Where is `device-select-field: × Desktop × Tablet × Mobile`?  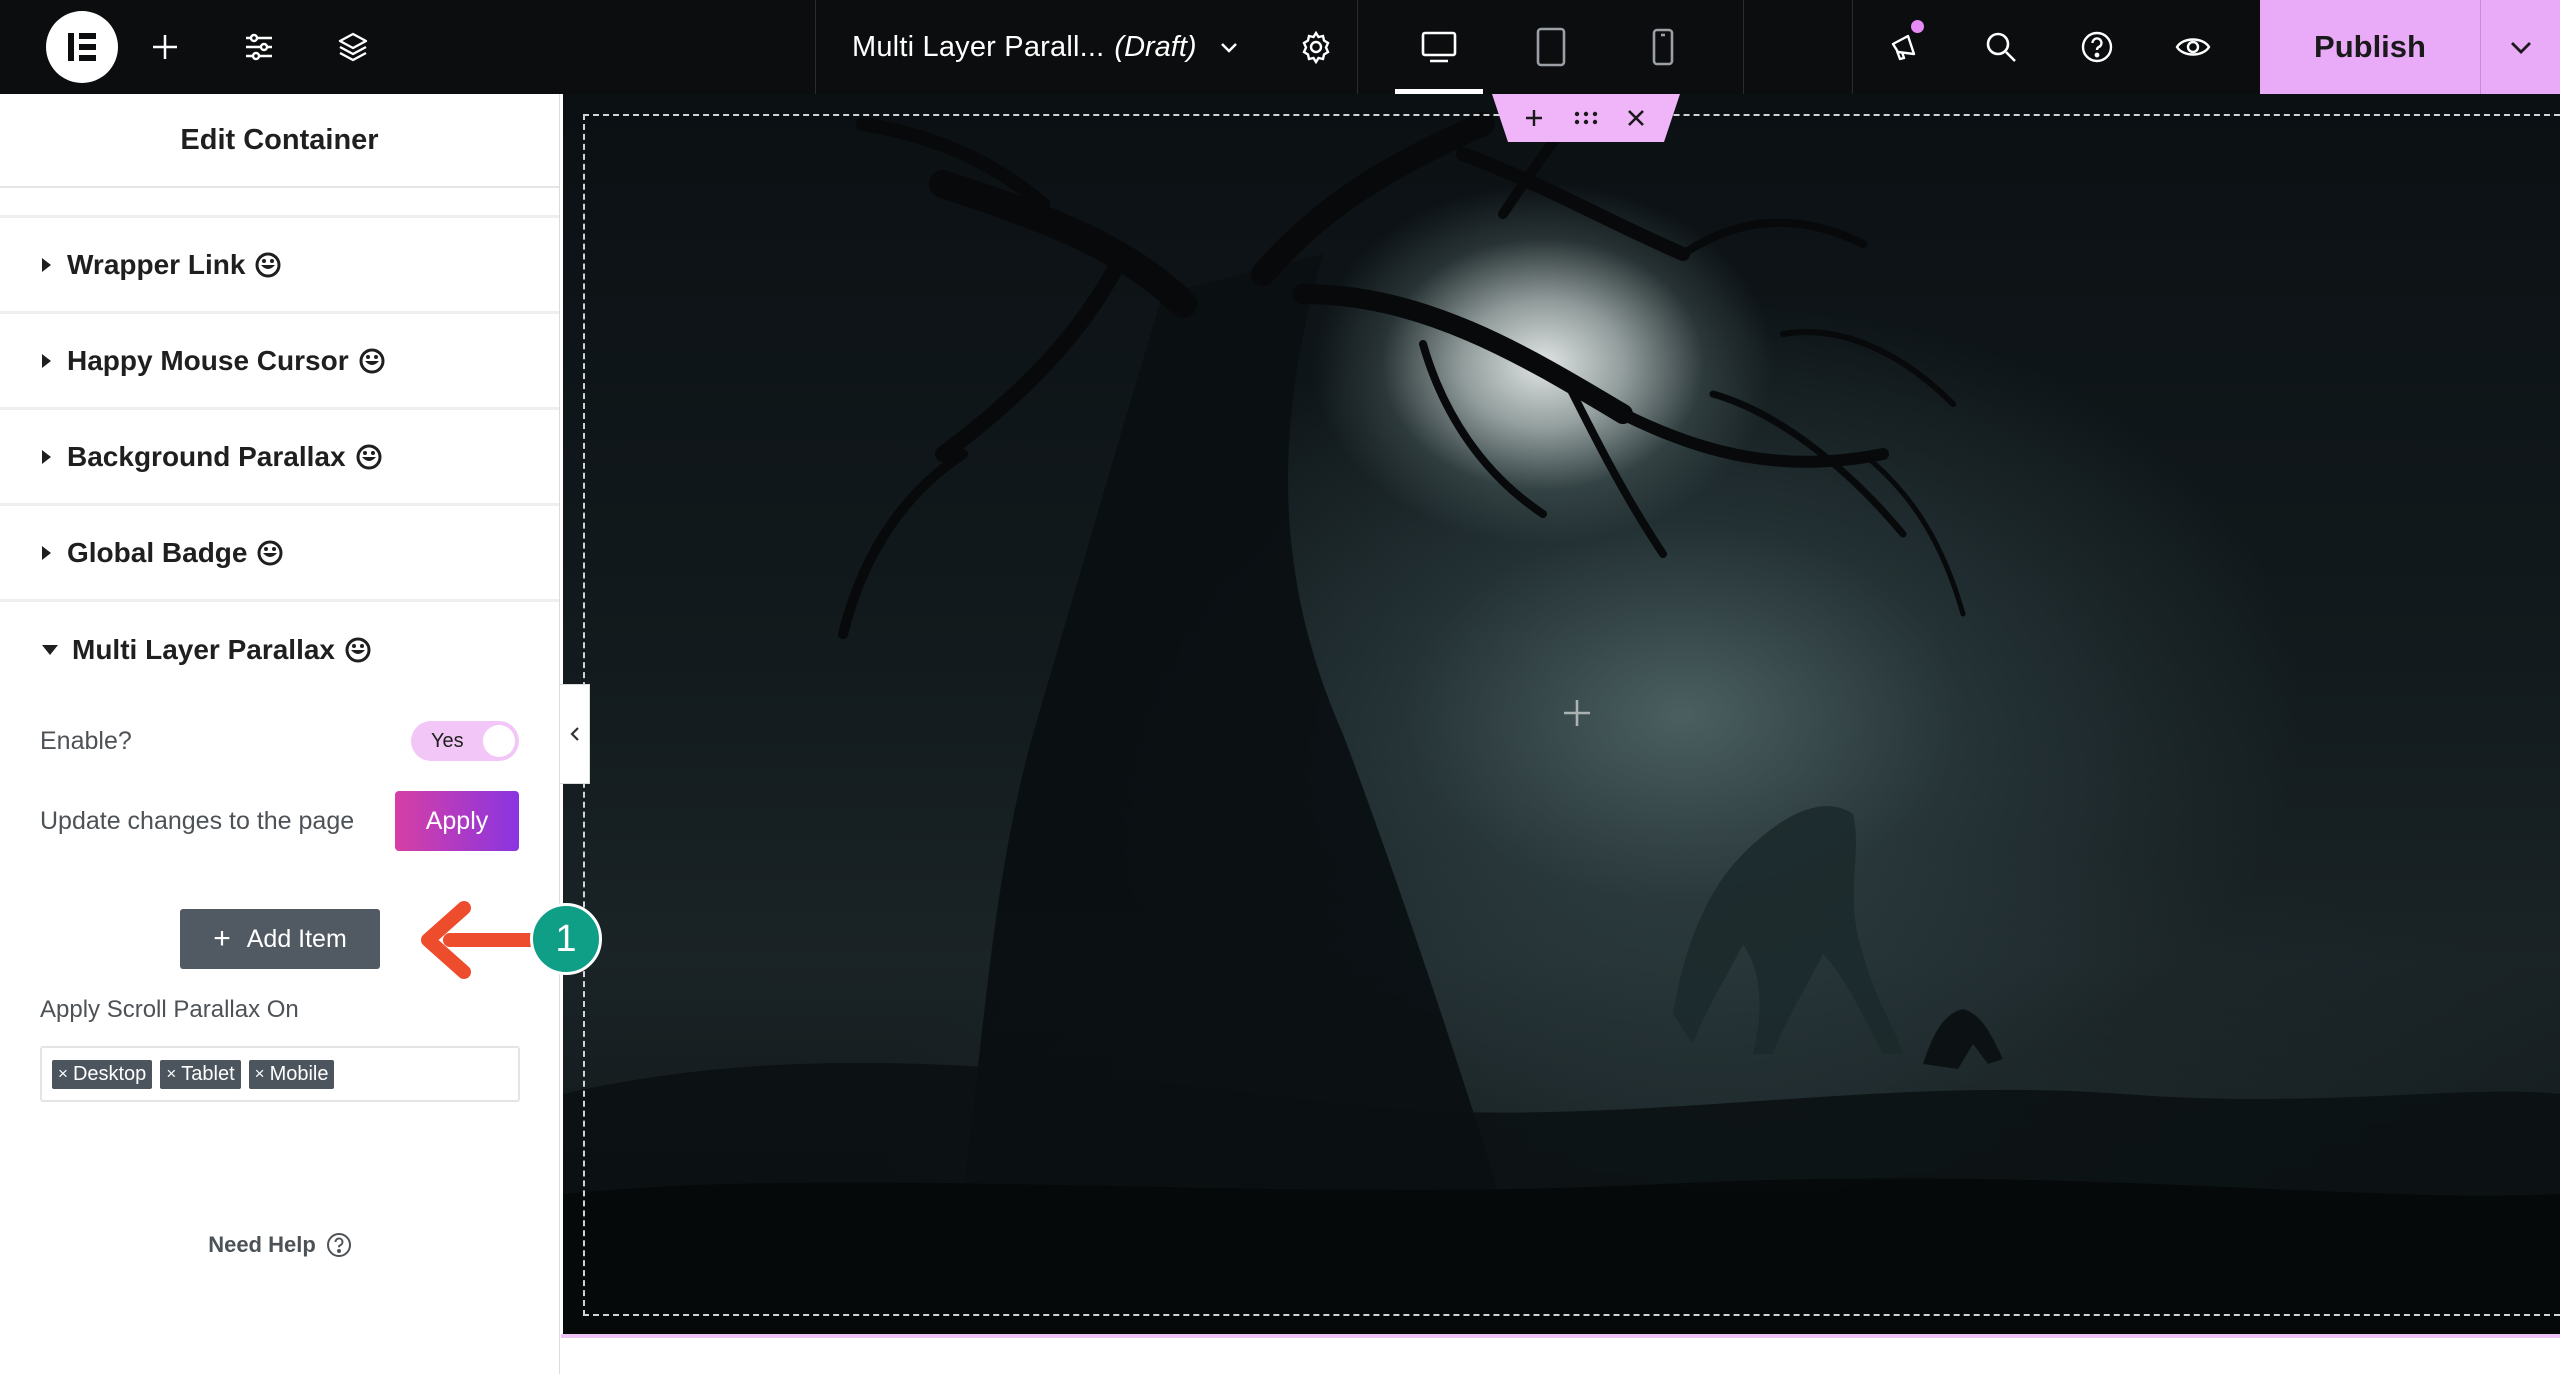 device-select-field: × Desktop × Tablet × Mobile is located at coordinates (280, 1074).